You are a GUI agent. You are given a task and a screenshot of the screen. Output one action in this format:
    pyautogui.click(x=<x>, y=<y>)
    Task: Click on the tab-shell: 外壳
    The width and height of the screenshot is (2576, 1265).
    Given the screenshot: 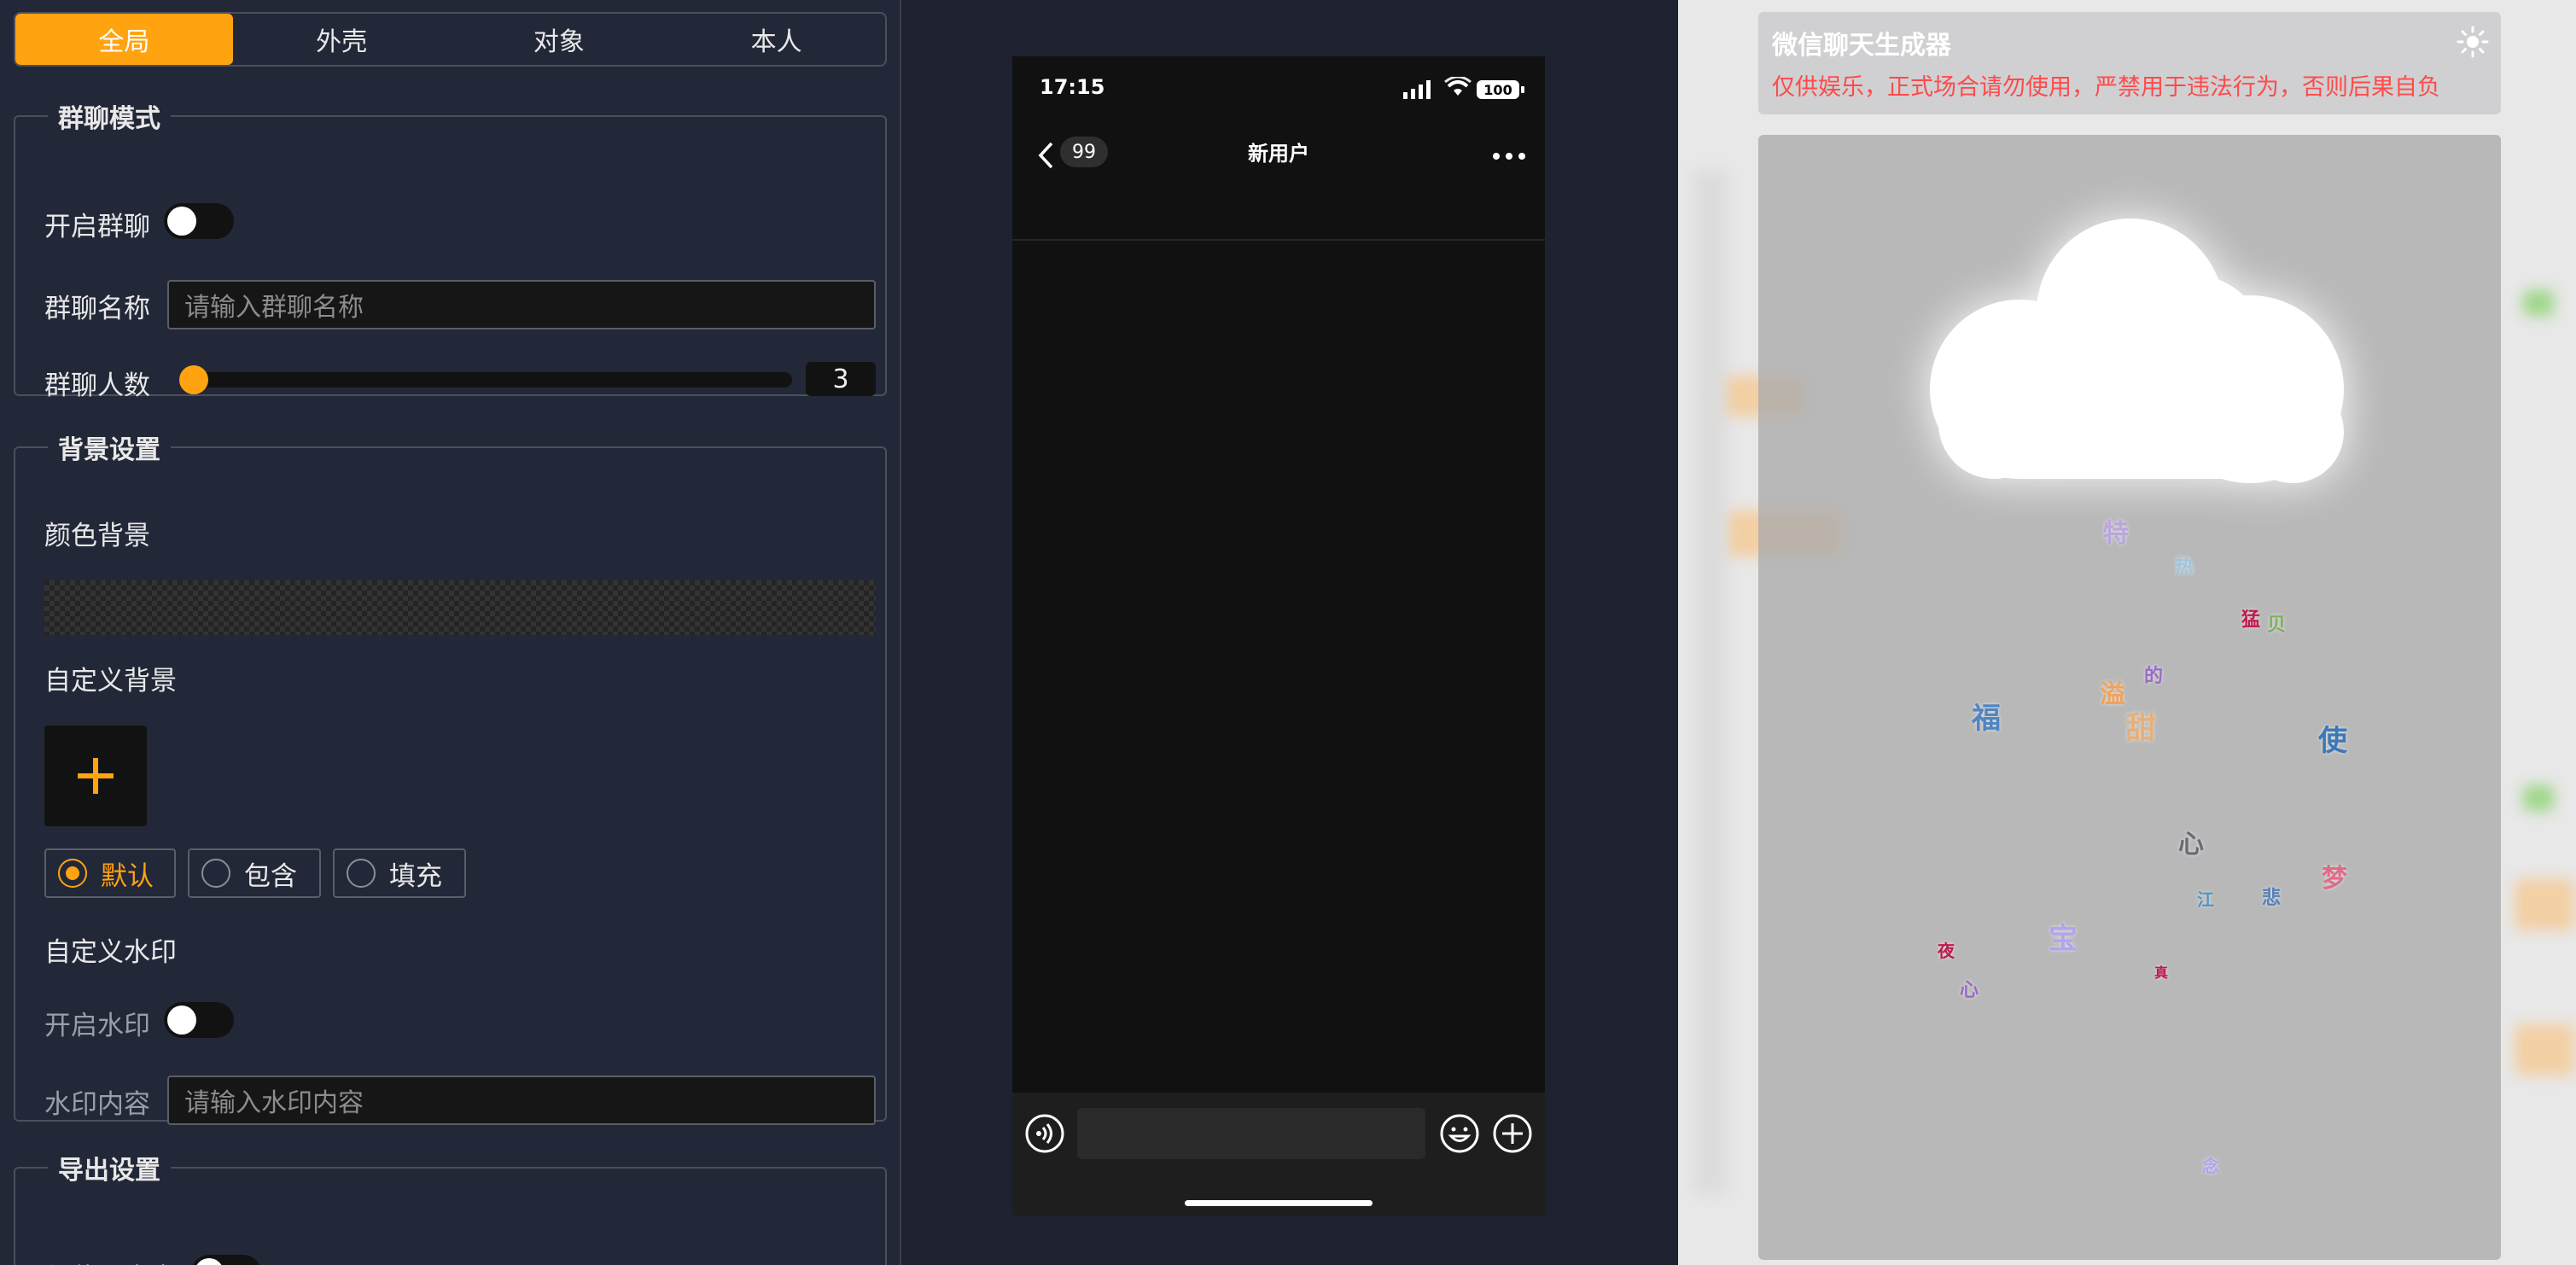 What is the action you would take?
    pyautogui.click(x=342, y=39)
    